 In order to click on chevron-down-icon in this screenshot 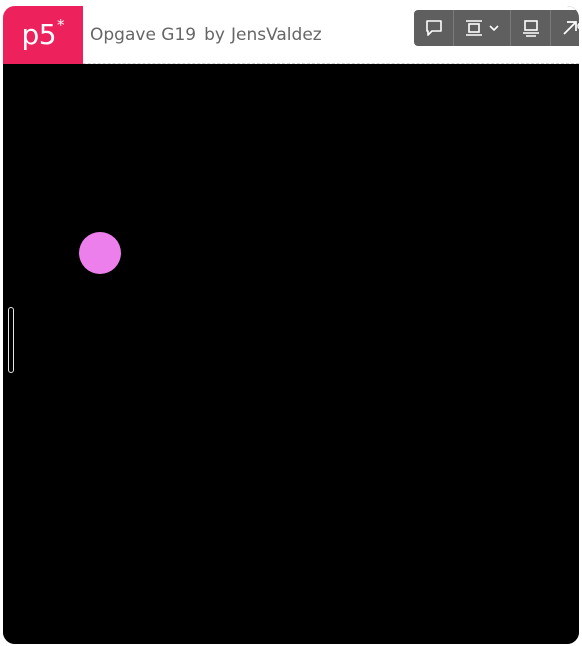, I will do `click(494, 28)`.